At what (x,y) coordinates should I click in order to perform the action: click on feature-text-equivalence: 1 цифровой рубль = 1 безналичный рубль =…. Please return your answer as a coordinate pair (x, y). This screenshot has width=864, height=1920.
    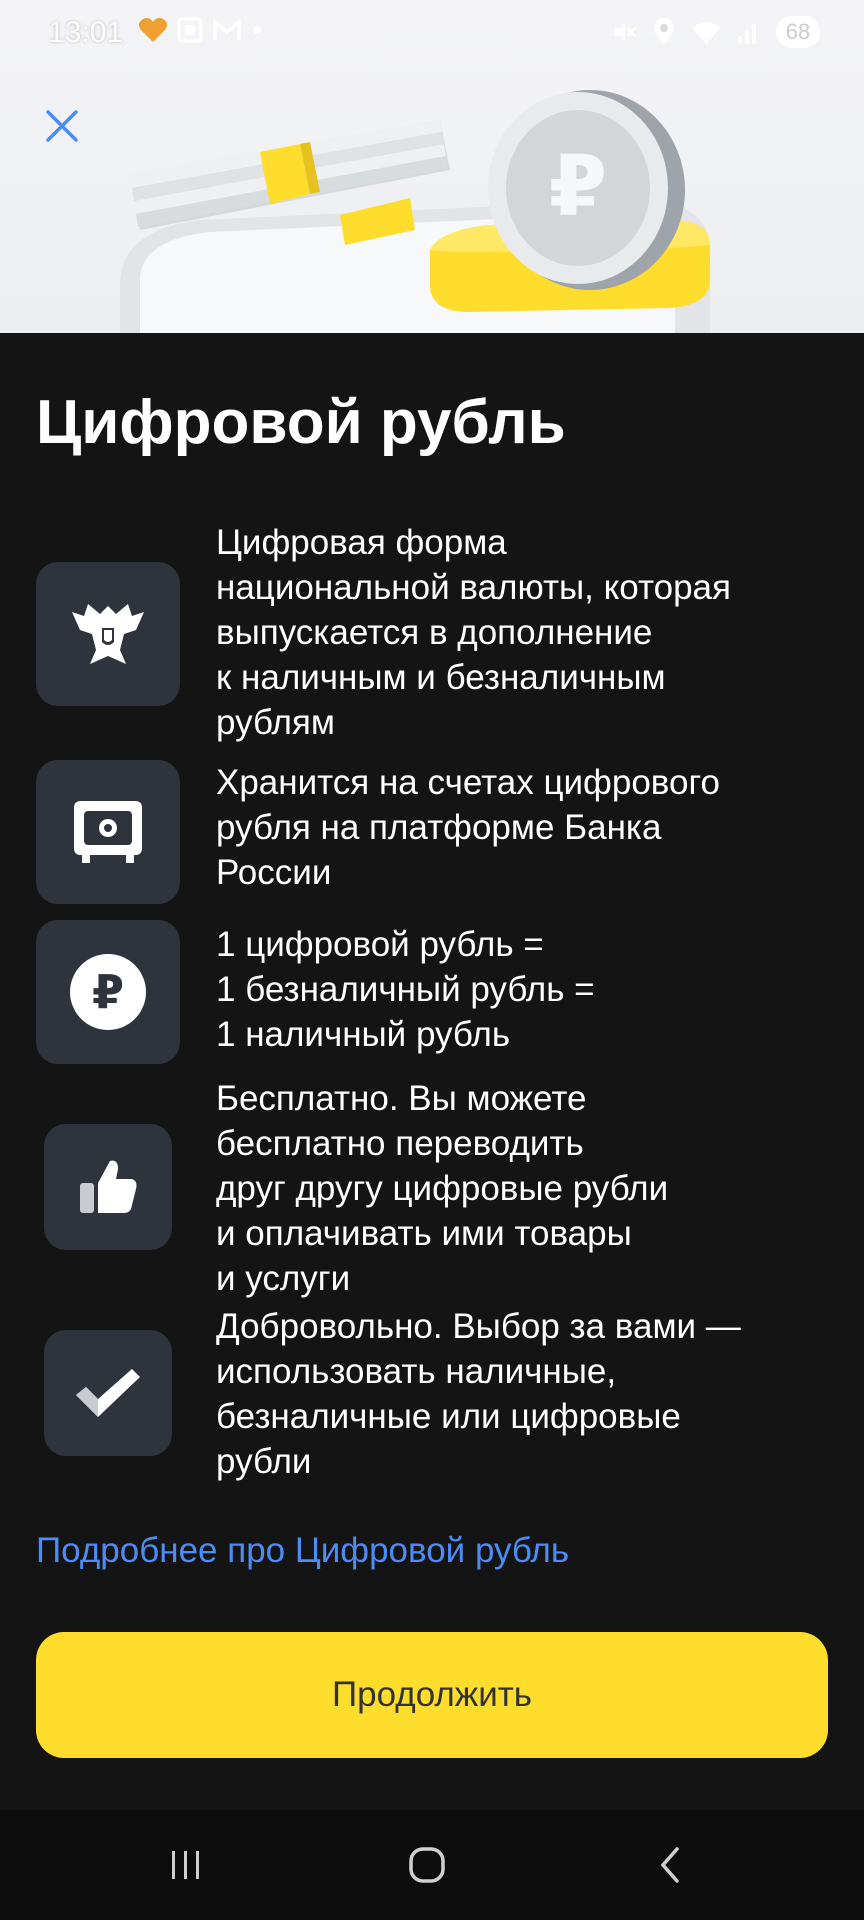
    Looking at the image, I should click on (405, 989).